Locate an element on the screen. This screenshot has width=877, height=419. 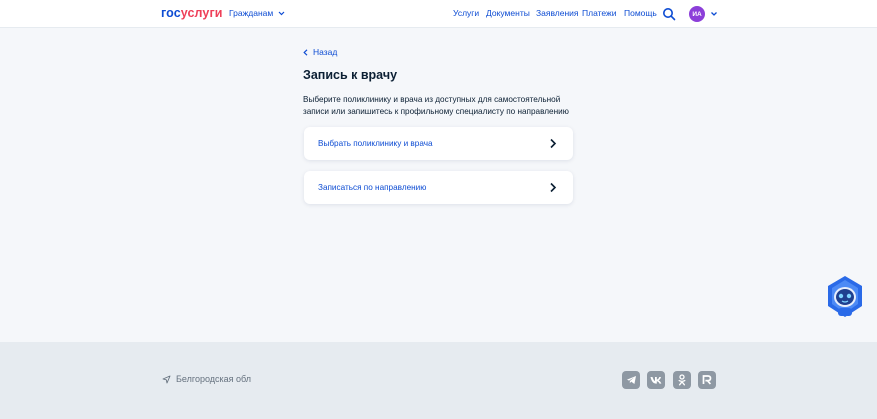
audience-dropdown: Гражданам is located at coordinates (257, 13).